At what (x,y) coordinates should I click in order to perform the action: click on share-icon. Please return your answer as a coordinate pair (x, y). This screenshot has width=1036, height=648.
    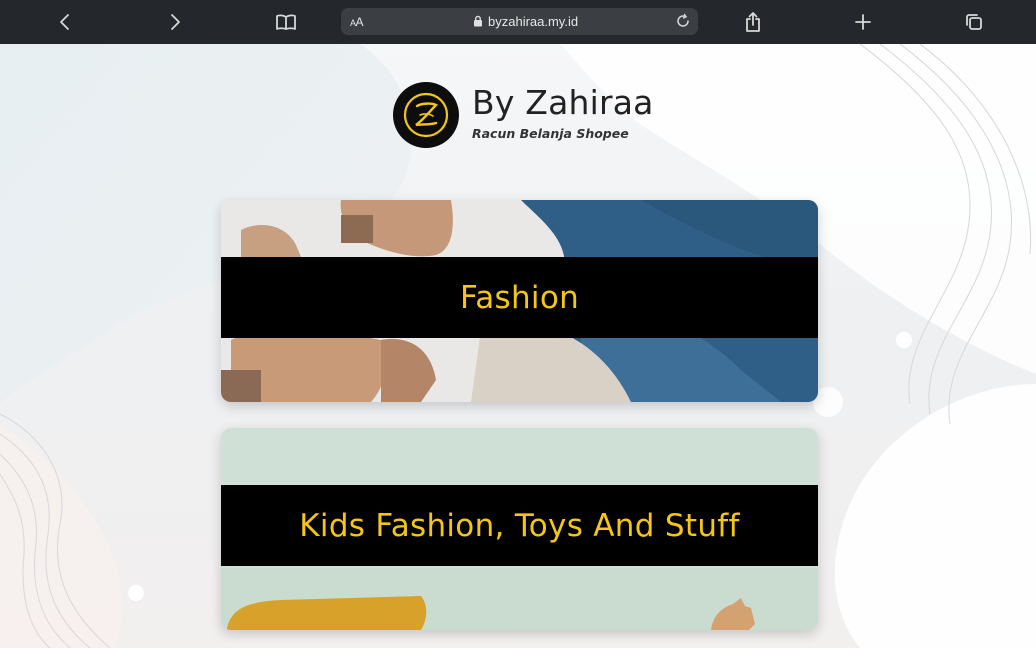
    Looking at the image, I should click on (753, 22).